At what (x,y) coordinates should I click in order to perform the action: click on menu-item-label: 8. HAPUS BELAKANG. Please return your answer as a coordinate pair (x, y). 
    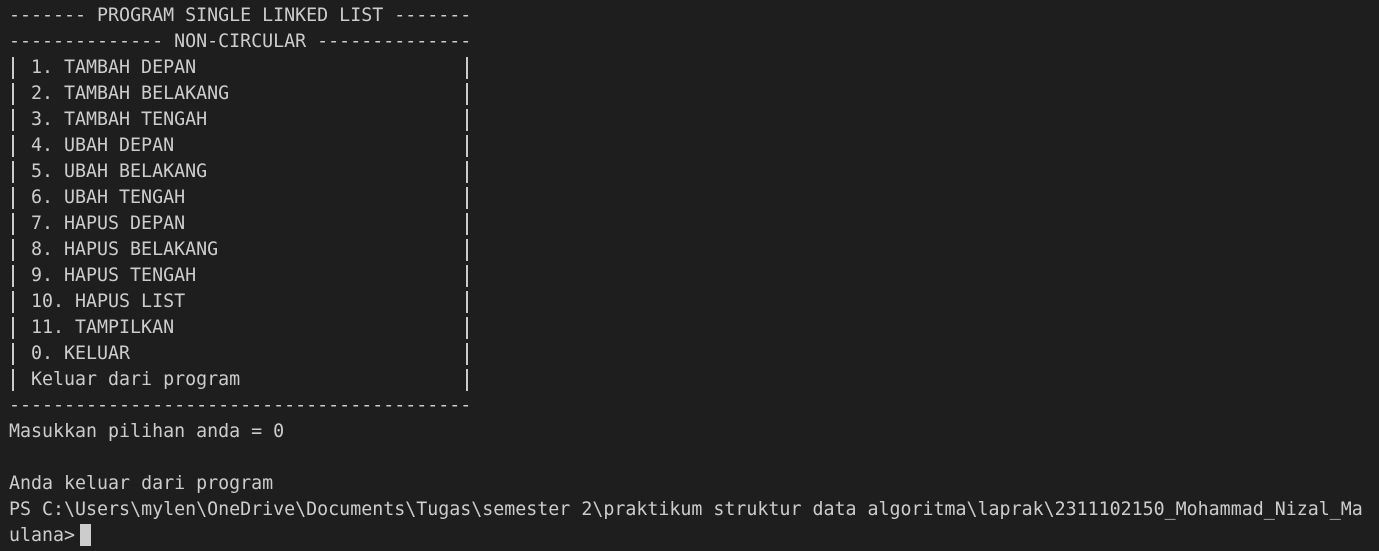
    Looking at the image, I should click on (125, 249).